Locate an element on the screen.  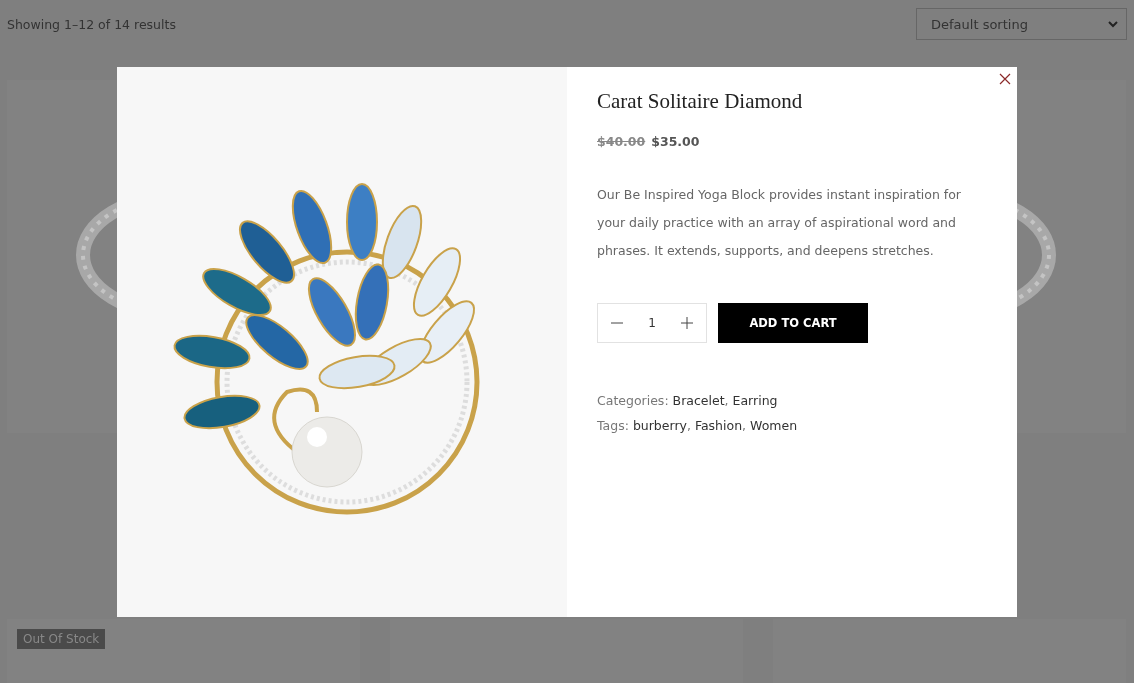
results-count: Showing 1–12 of 14 results is located at coordinates (91, 24).